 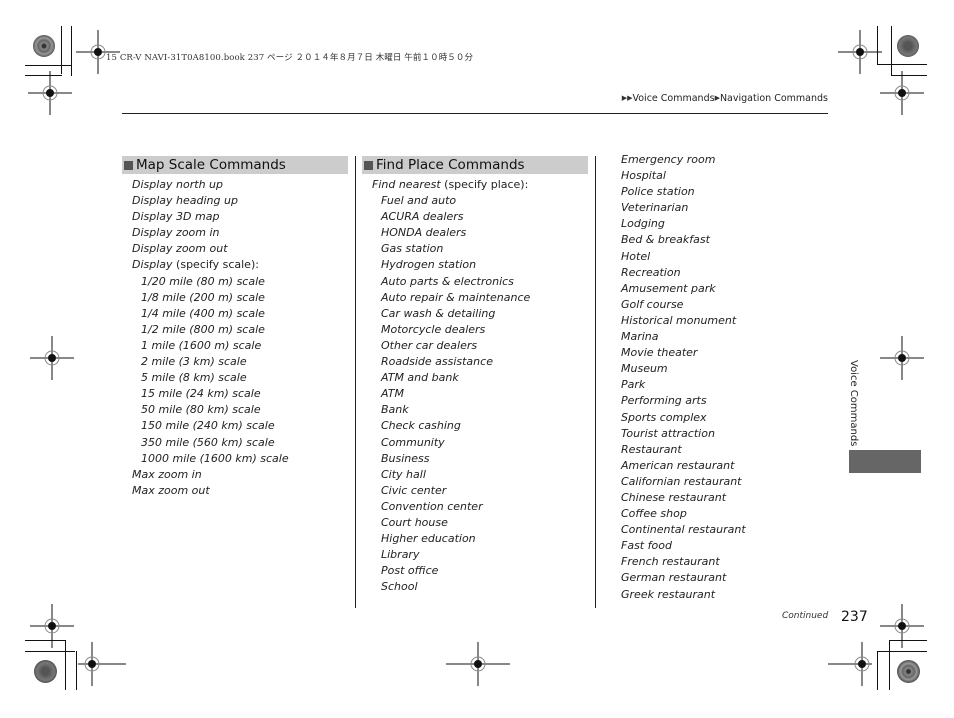 I want to click on list-item: German restaurant, so click(x=708, y=578).